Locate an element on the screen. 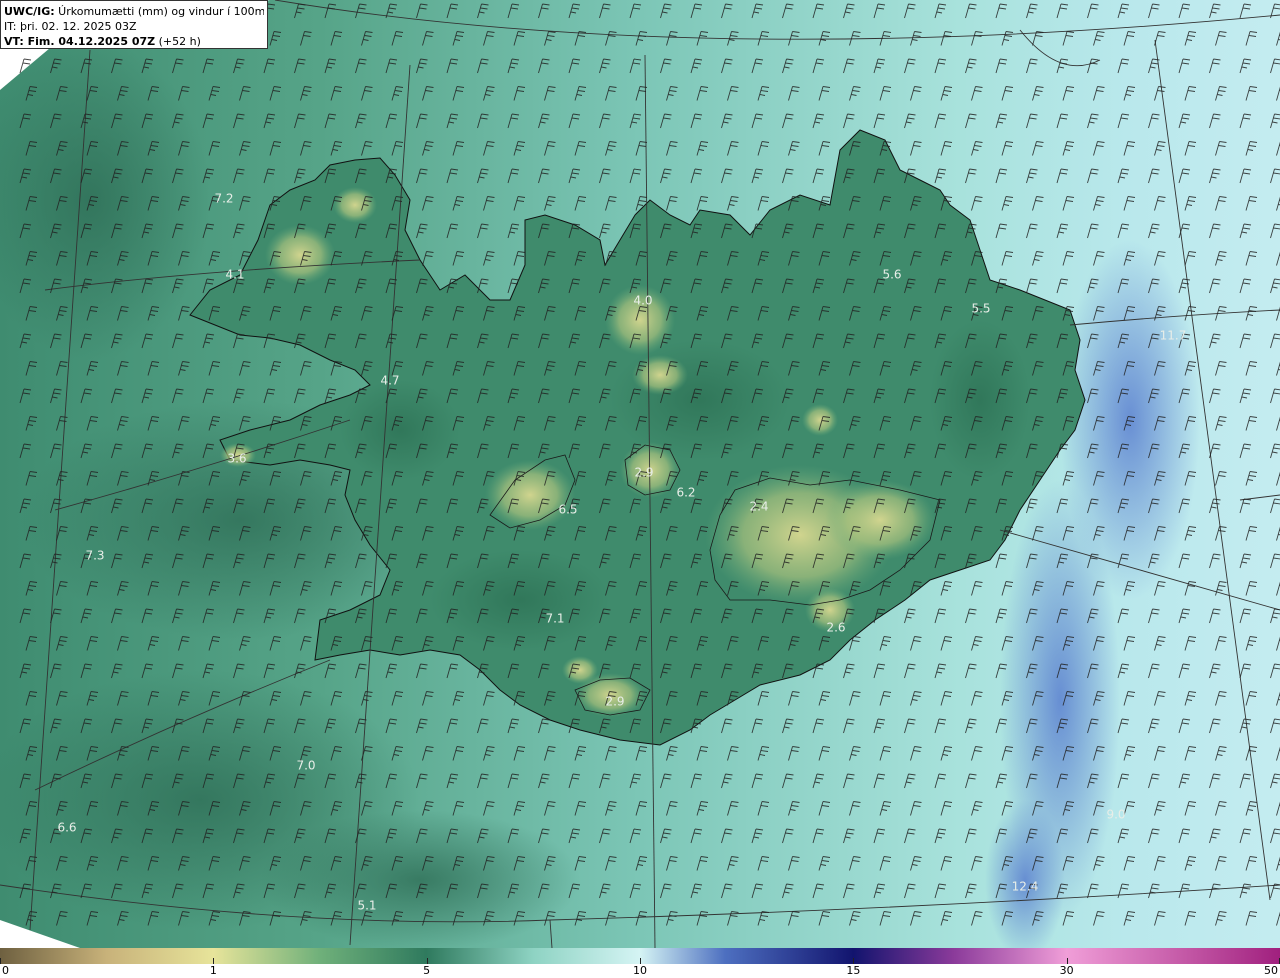  colorbar-tick-label: 5 is located at coordinates (427, 970).